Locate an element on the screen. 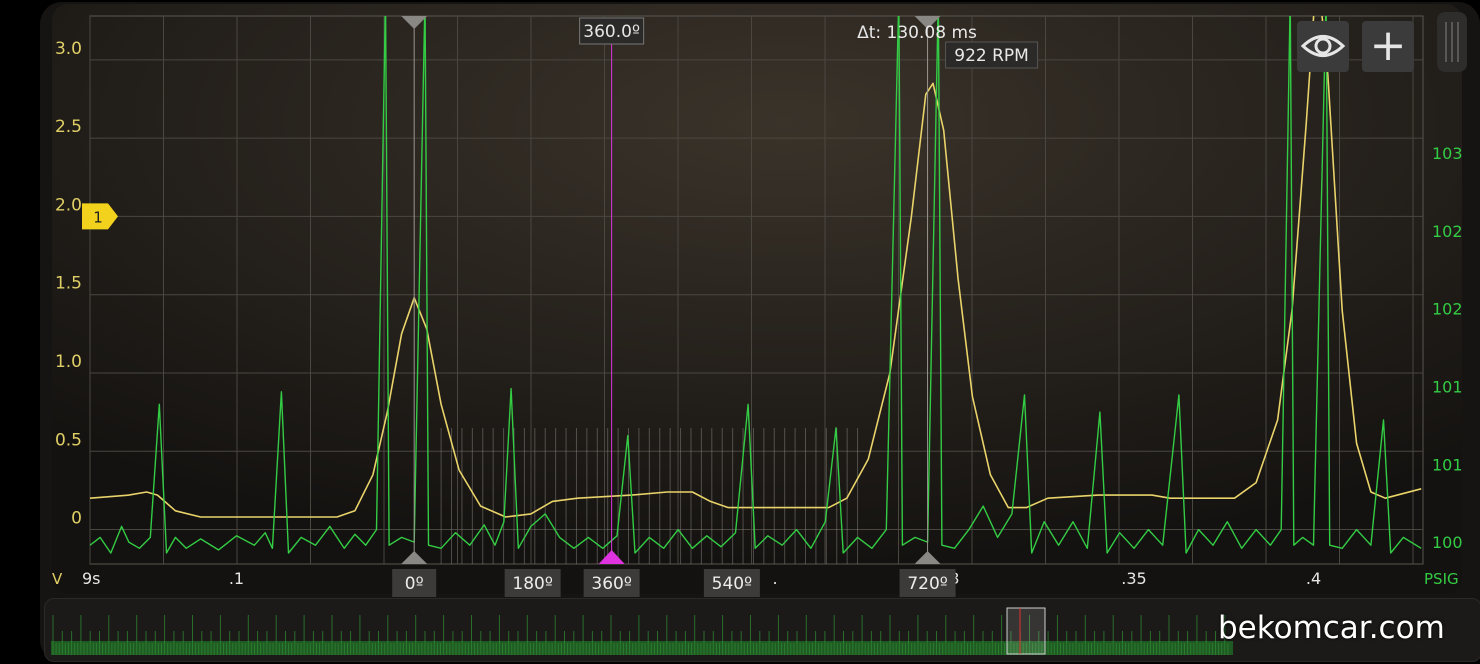  y-right-tick-label: 103 is located at coordinates (1447, 153).